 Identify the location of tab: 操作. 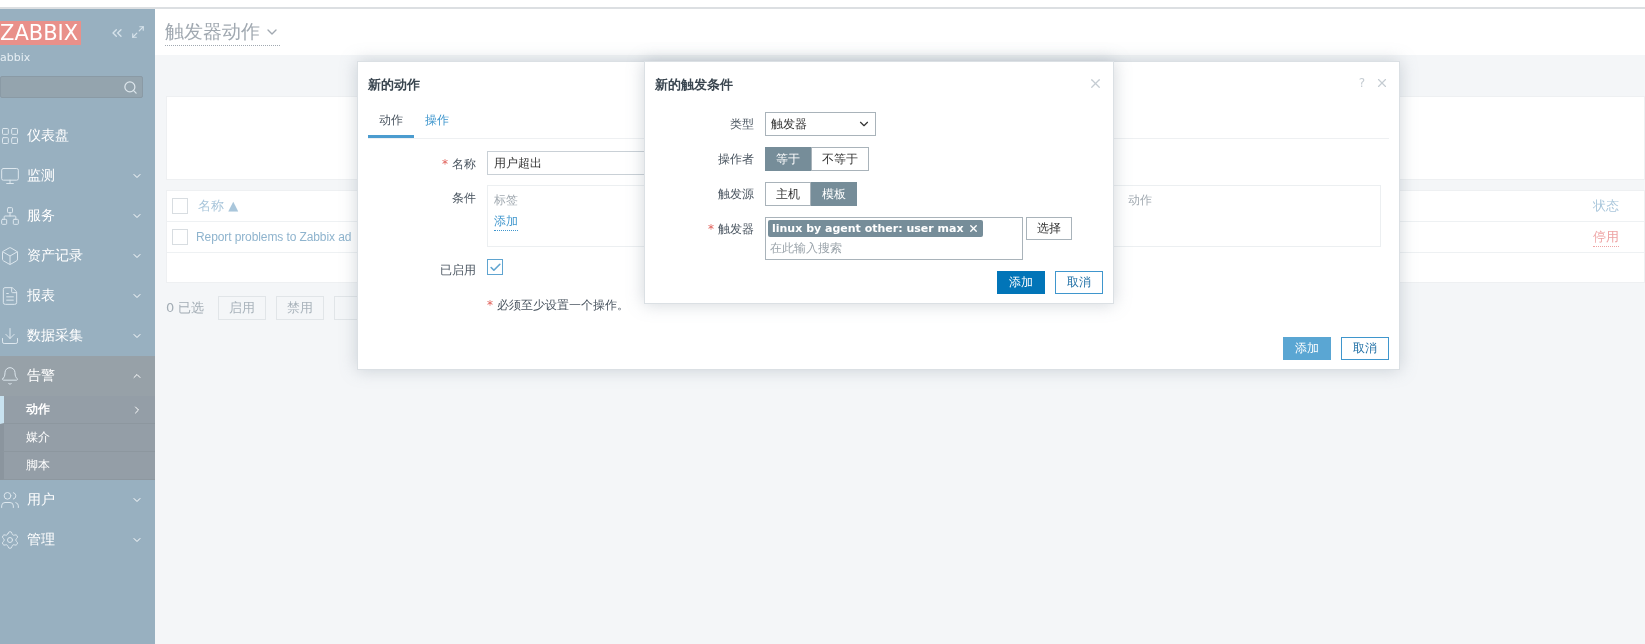
(437, 125).